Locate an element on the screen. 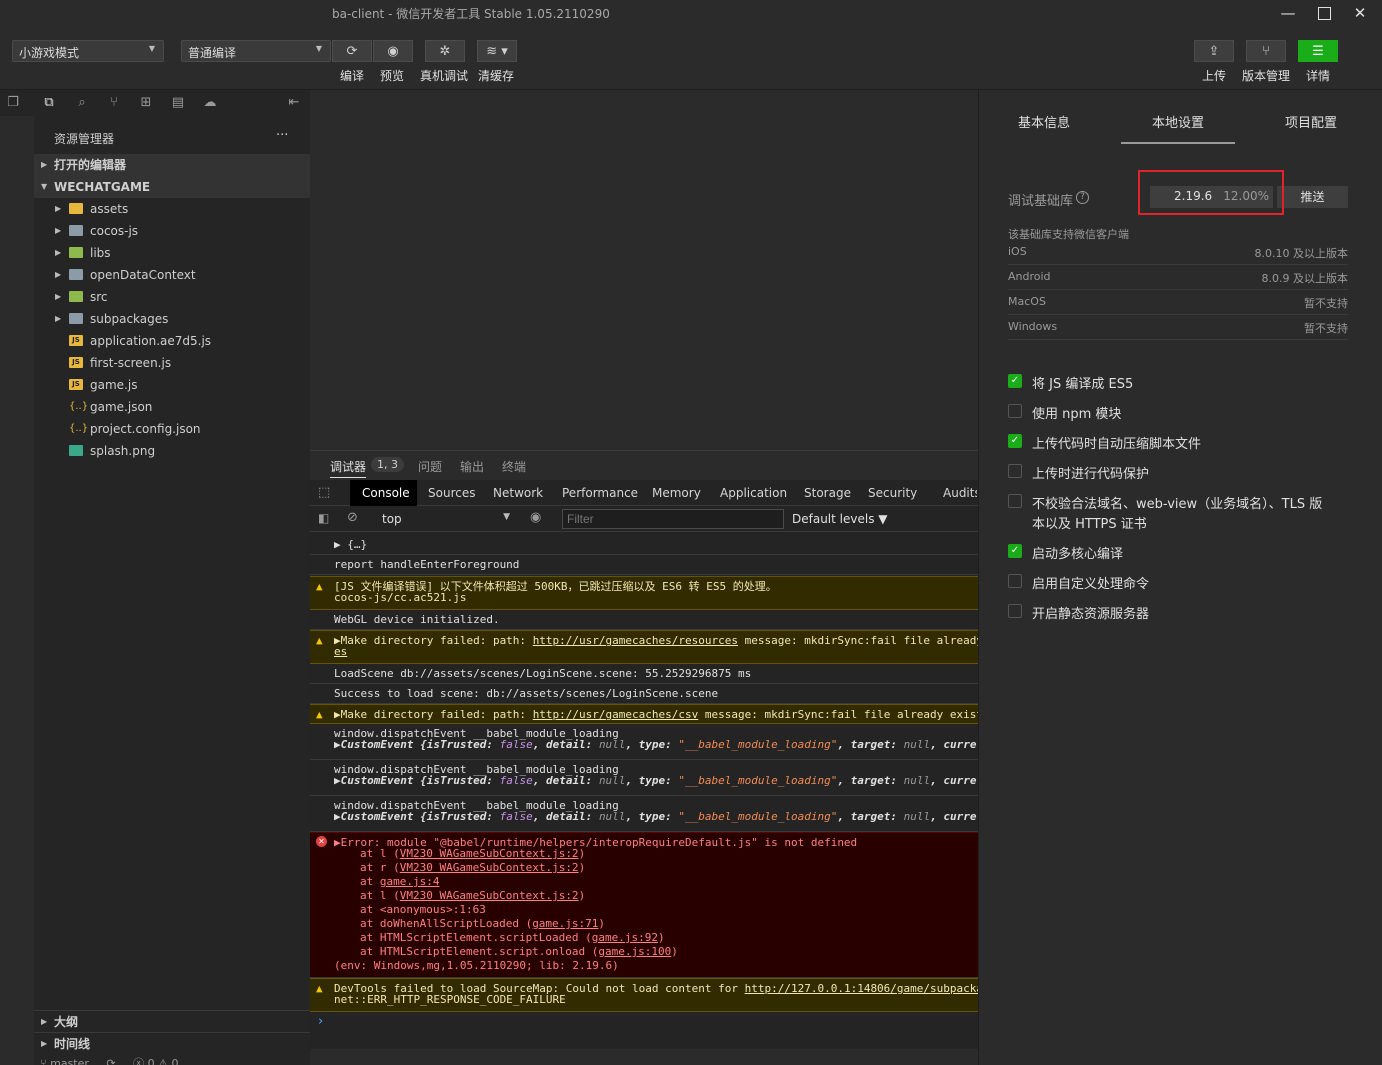 Image resolution: width=1382 pixels, height=1065 pixels. stack-link: game.js:92 is located at coordinates (625, 937).